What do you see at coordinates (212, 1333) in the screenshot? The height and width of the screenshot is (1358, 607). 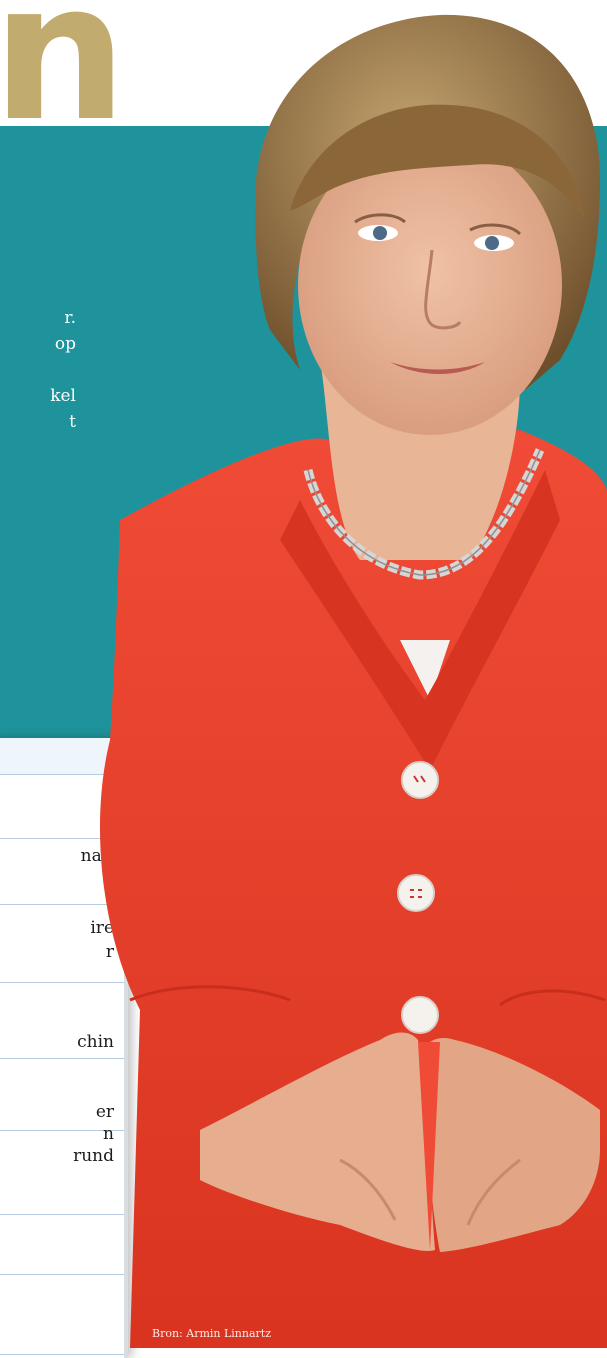 I see `photo-credit: Bron: Armin Linnartz` at bounding box center [212, 1333].